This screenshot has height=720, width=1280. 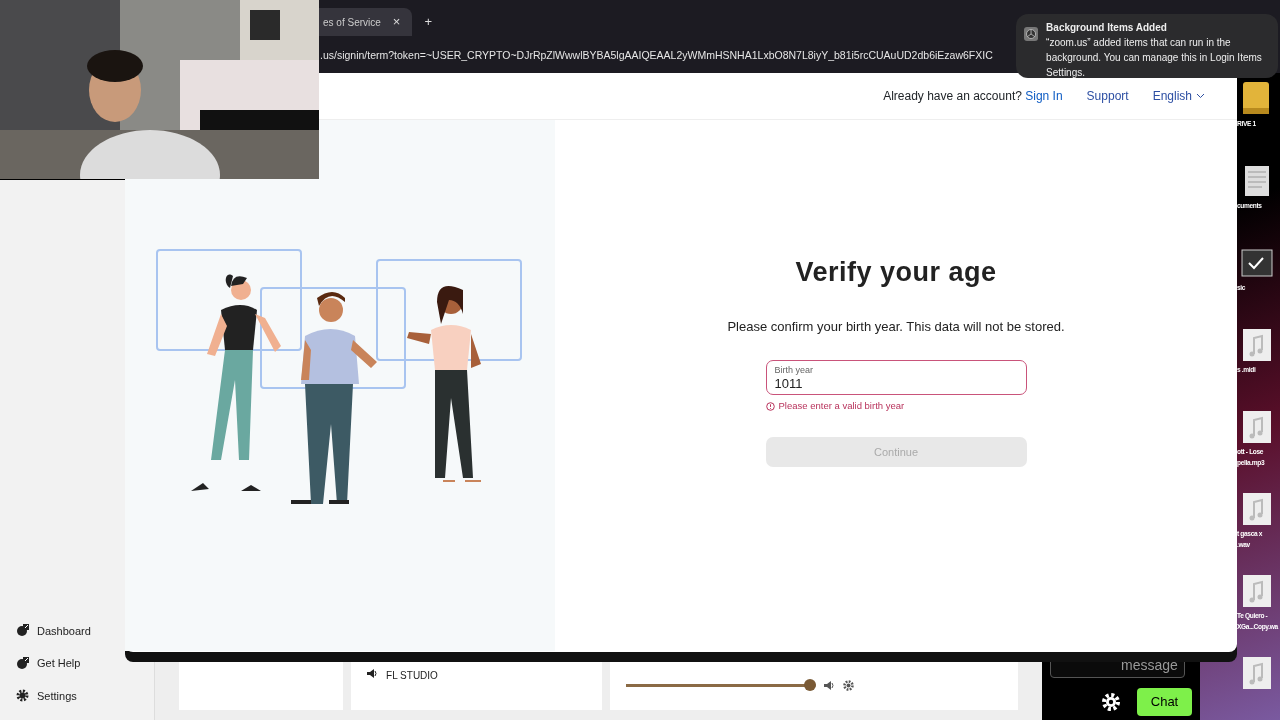 I want to click on browser-tab: es of Service ×, so click(x=366, y=22).